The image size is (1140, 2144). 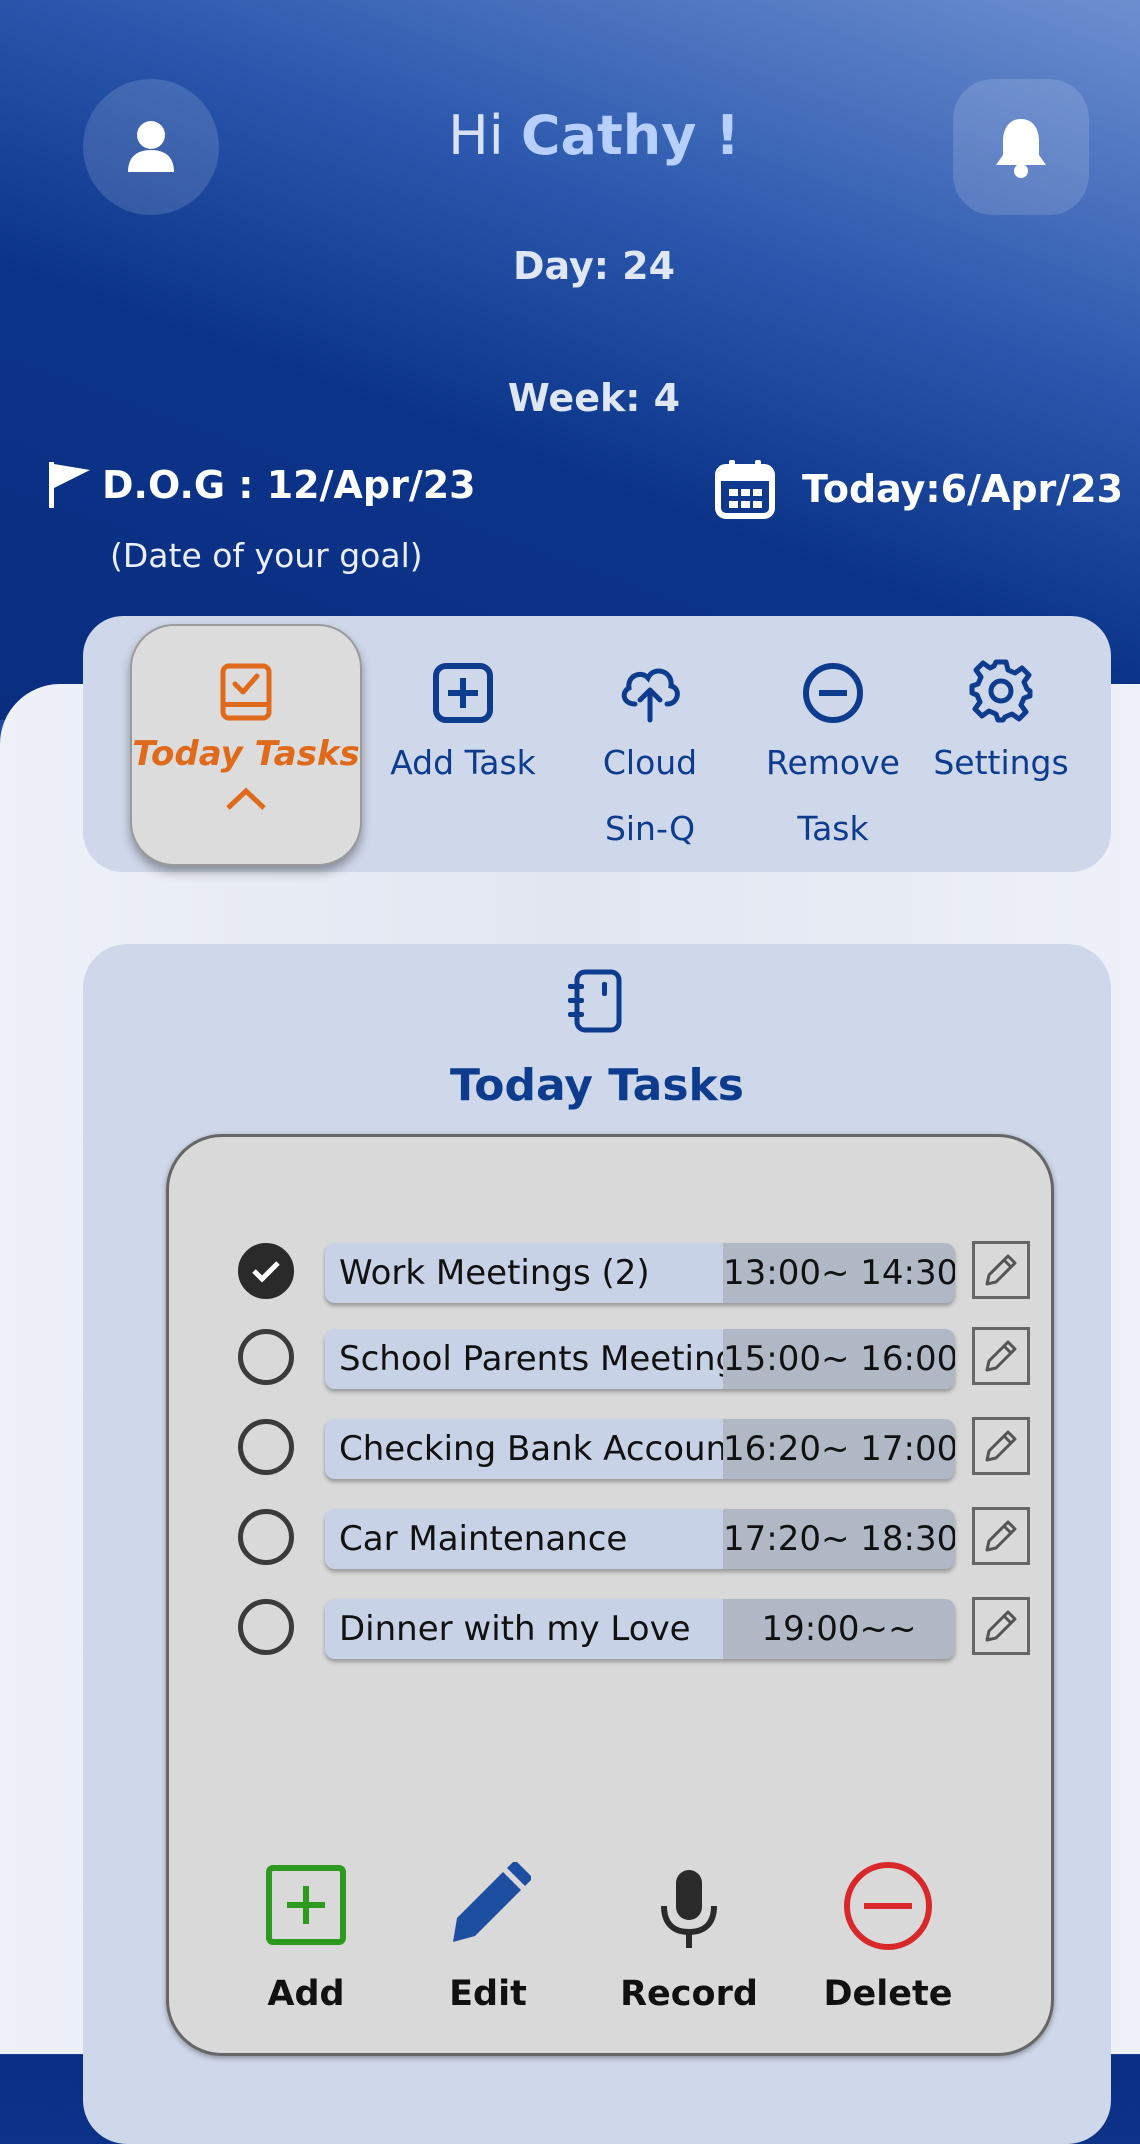 I want to click on card-title: Today Tasks, so click(x=597, y=1085).